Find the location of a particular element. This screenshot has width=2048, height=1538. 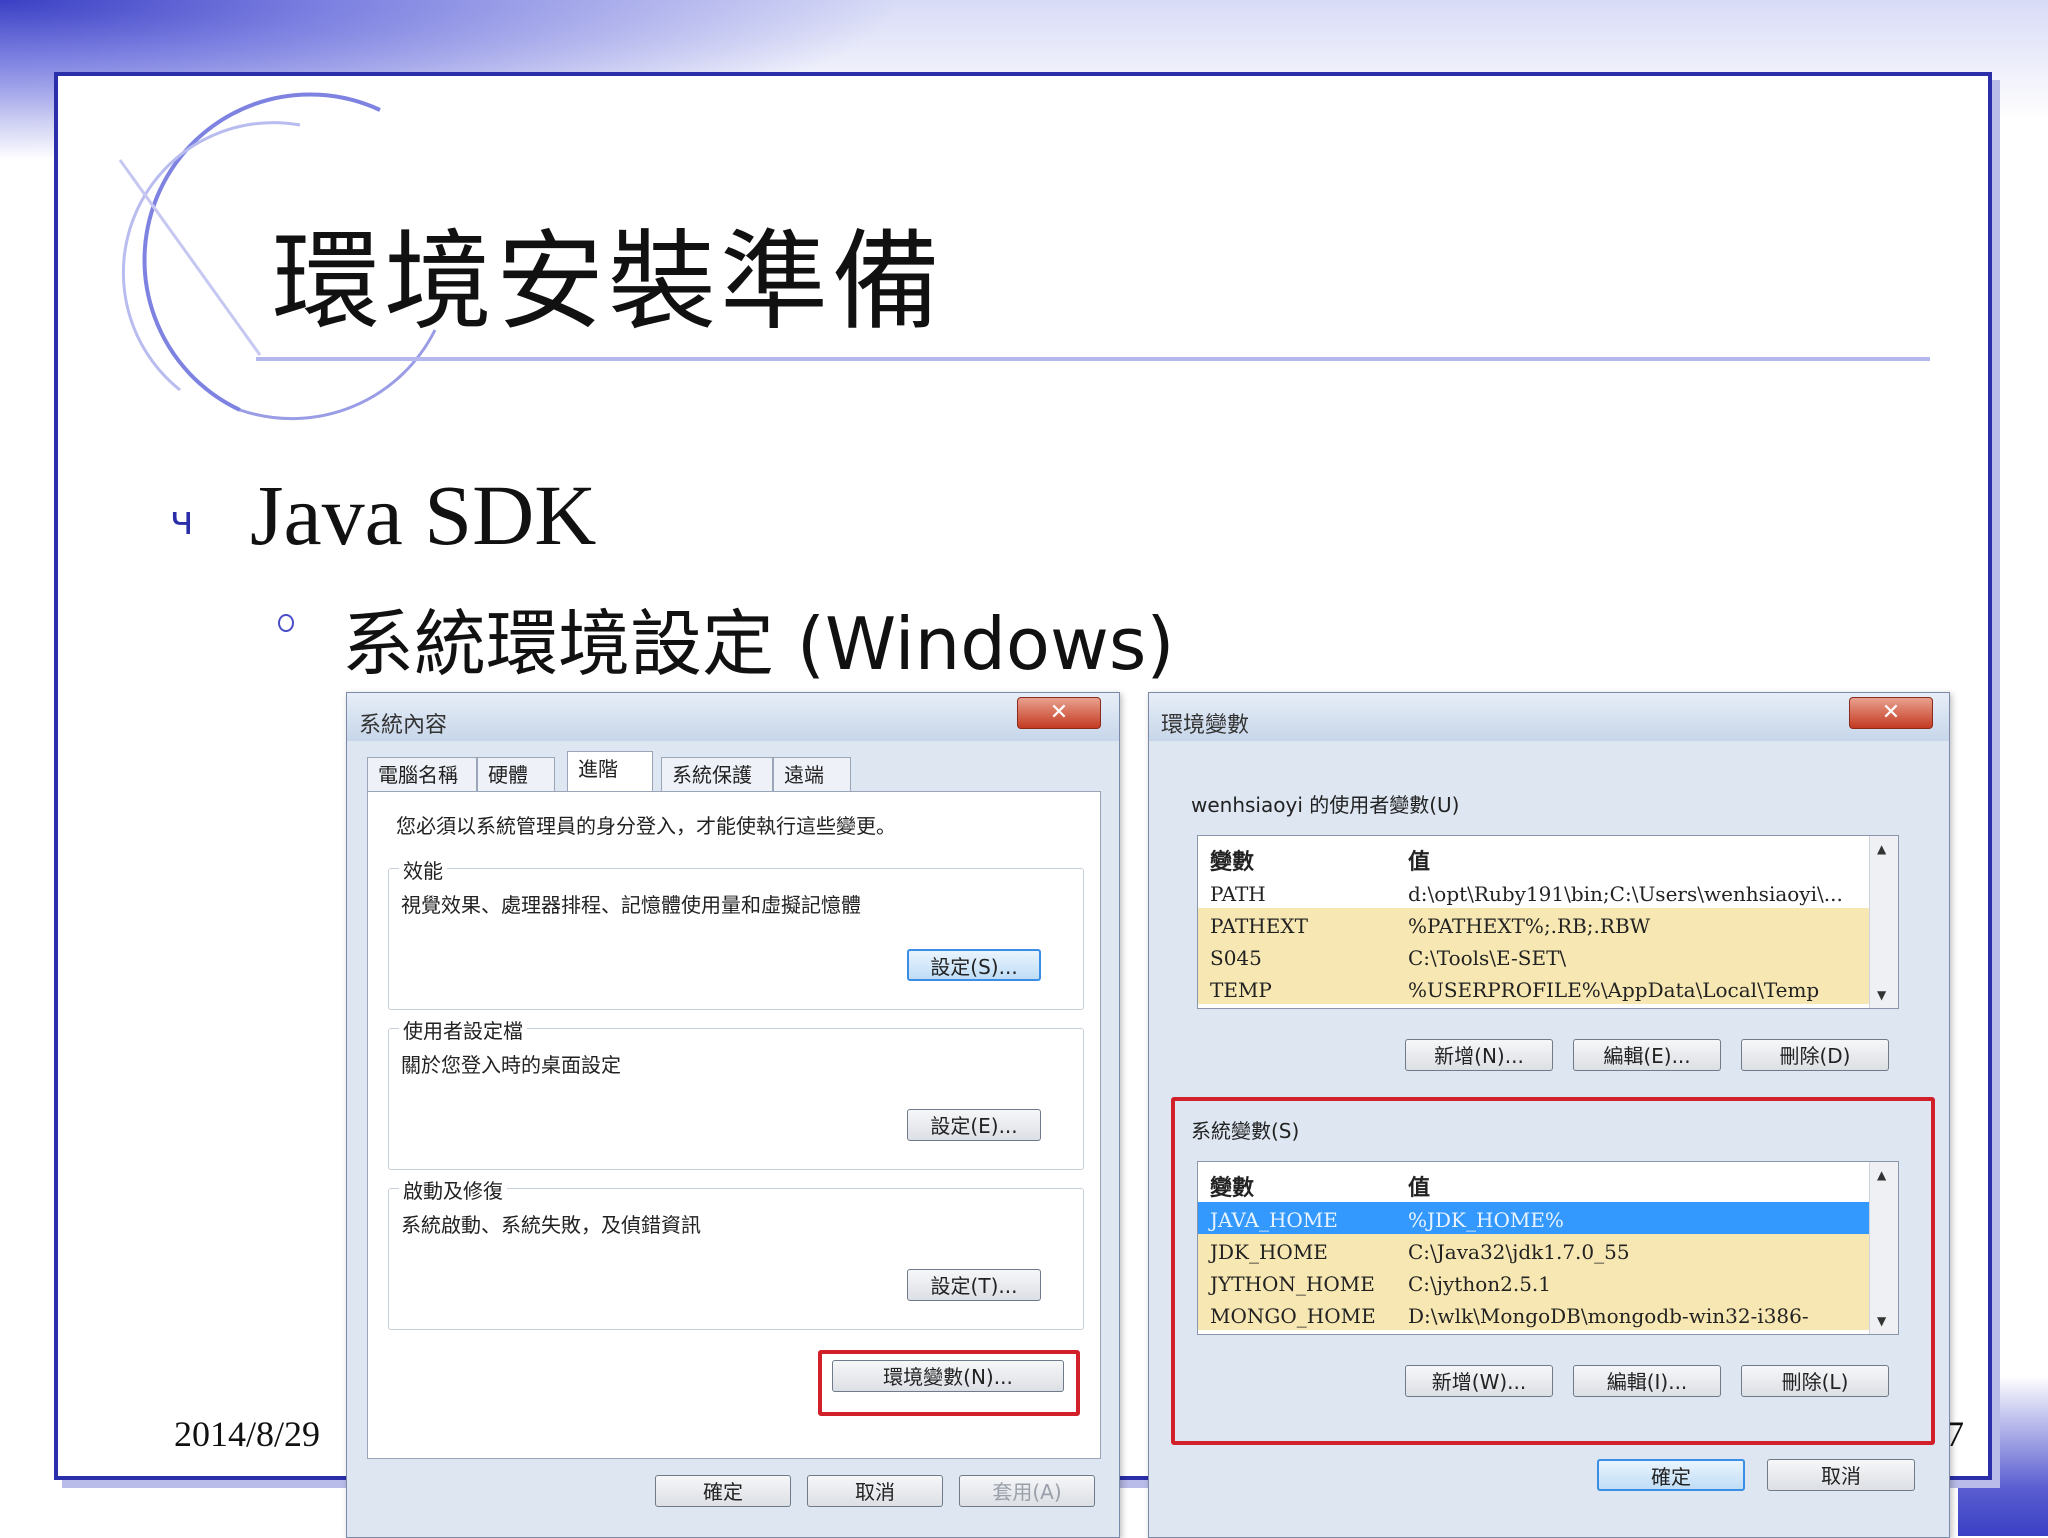

user-variables-label: wenhsiaoyi 的使用者變數(U) is located at coordinates (1325, 805).